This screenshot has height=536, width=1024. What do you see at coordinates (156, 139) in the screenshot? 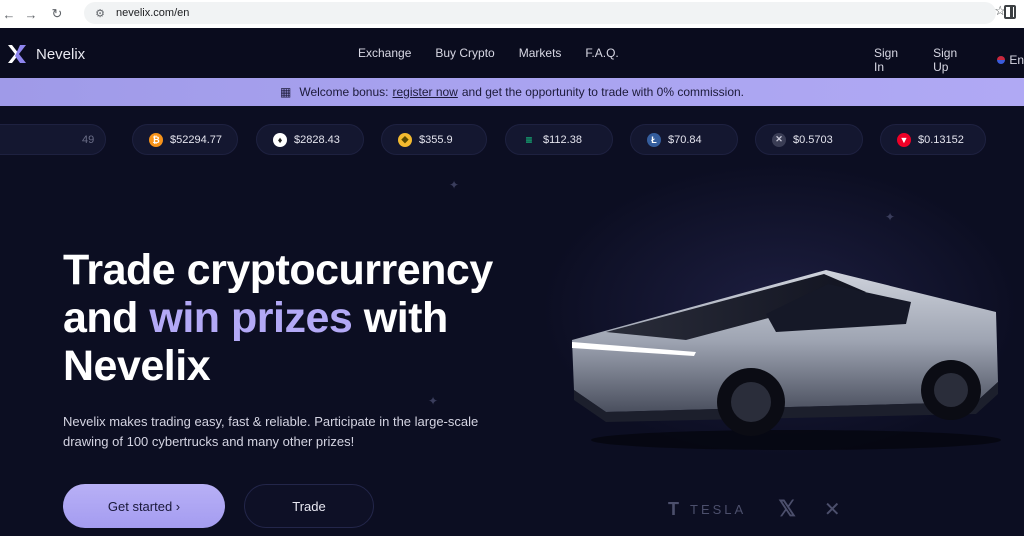
I see `bitcoin-icon: ₿` at bounding box center [156, 139].